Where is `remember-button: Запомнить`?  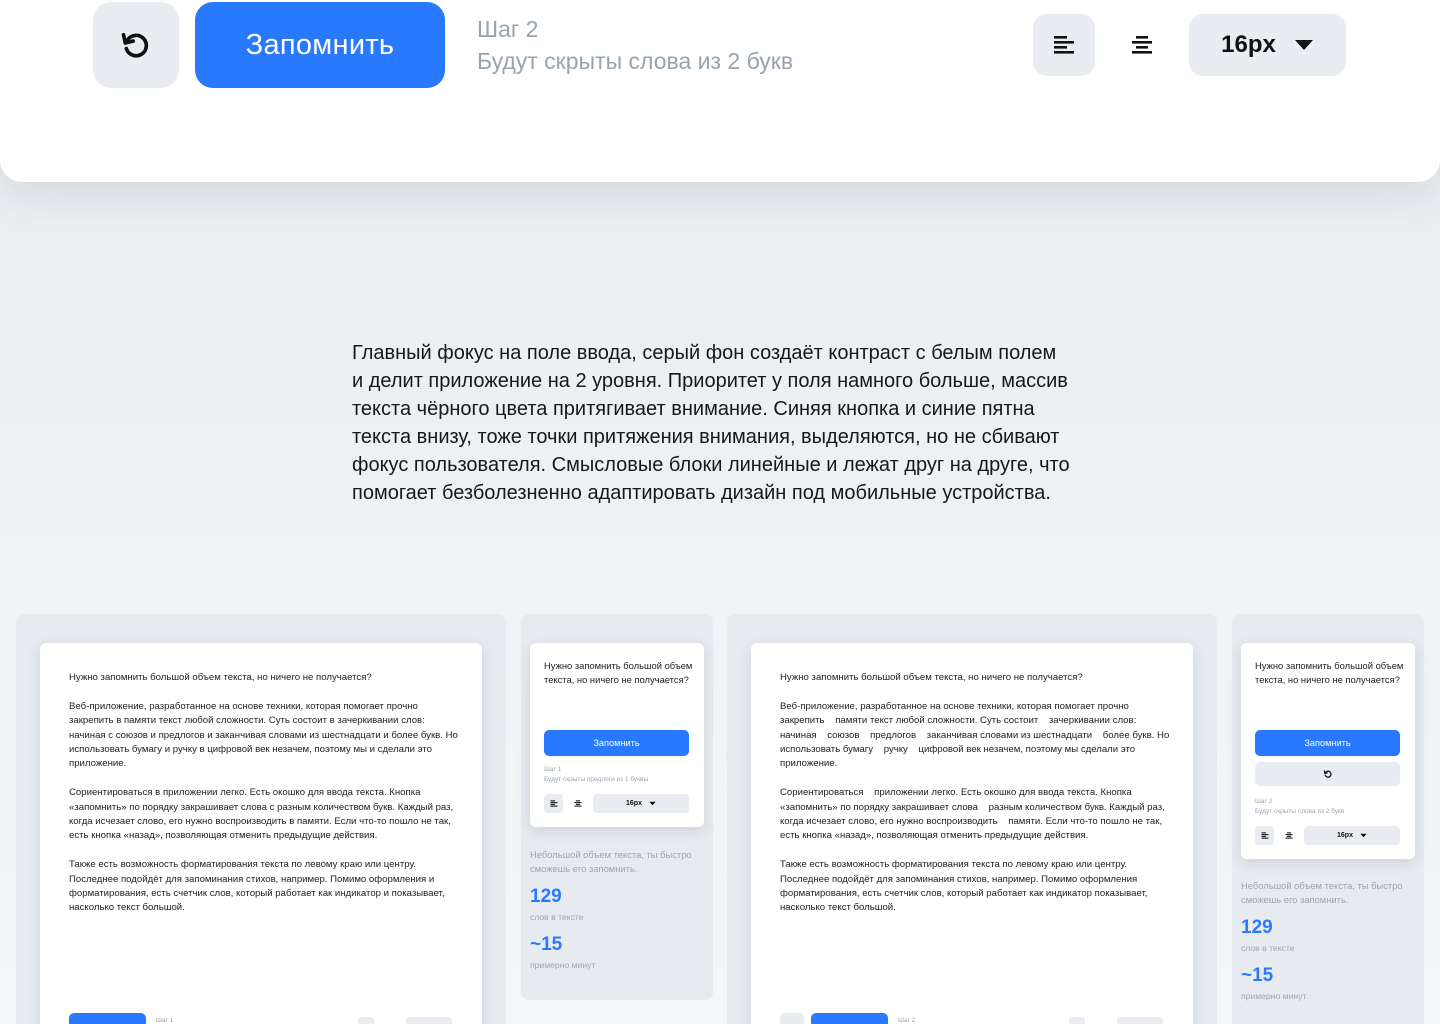
remember-button: Запомнить is located at coordinates (320, 45).